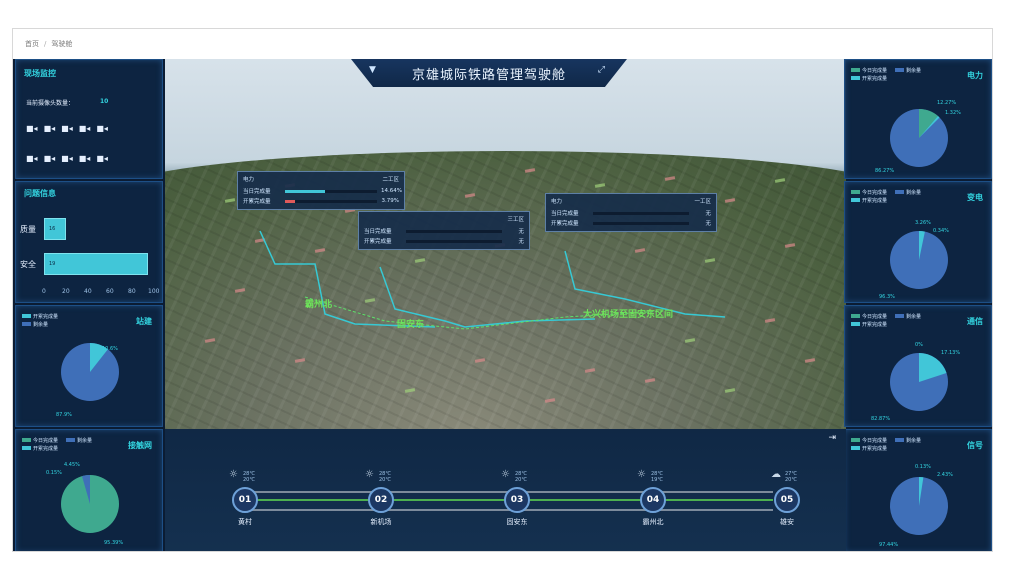 Image resolution: width=1014 pixels, height=572 pixels. Describe the element at coordinates (72, 465) in the screenshot. I see `pie-label: 4.45%` at that location.